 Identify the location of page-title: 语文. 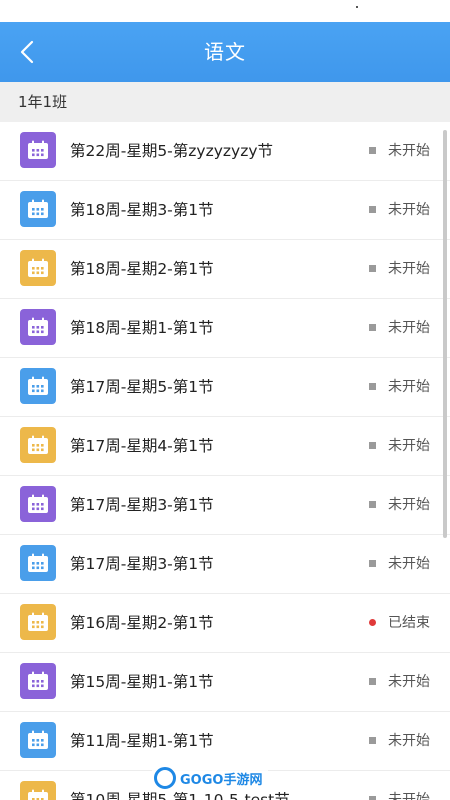
(225, 52).